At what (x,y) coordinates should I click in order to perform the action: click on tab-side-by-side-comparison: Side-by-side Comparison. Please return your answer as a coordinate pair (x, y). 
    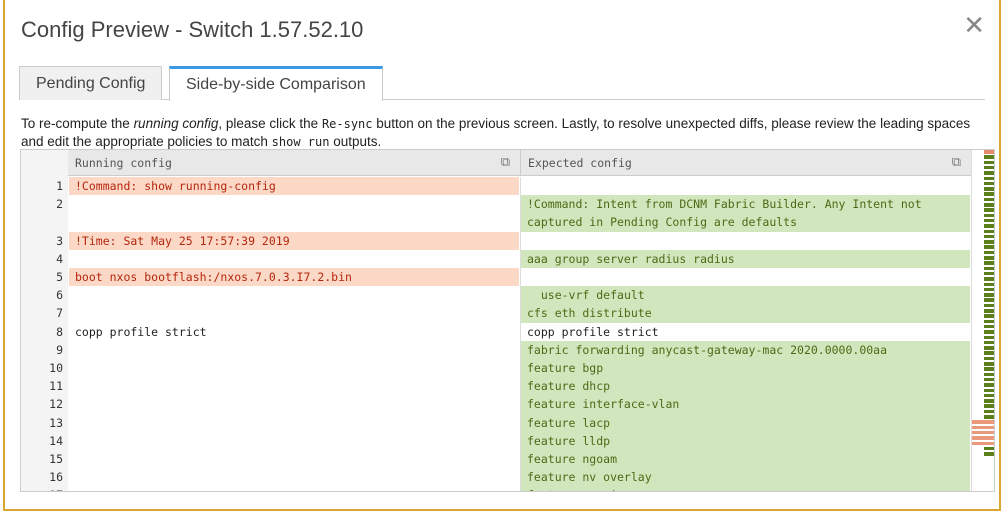
    Looking at the image, I should click on (276, 83).